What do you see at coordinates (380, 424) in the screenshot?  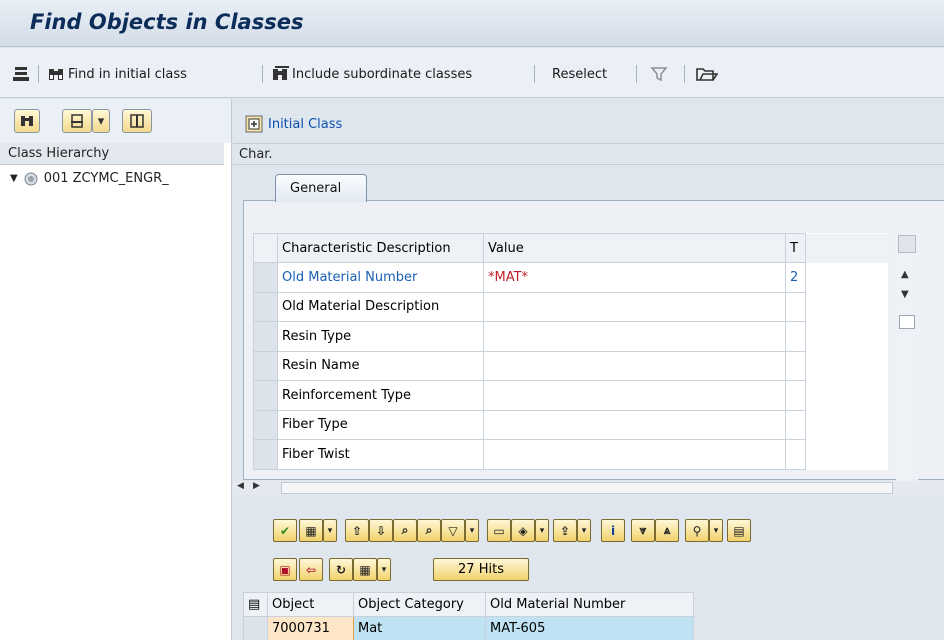 I see `row-description: Fiber Type` at bounding box center [380, 424].